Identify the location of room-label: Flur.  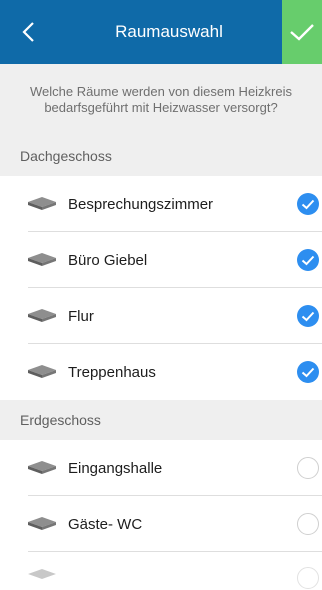
(81, 316).